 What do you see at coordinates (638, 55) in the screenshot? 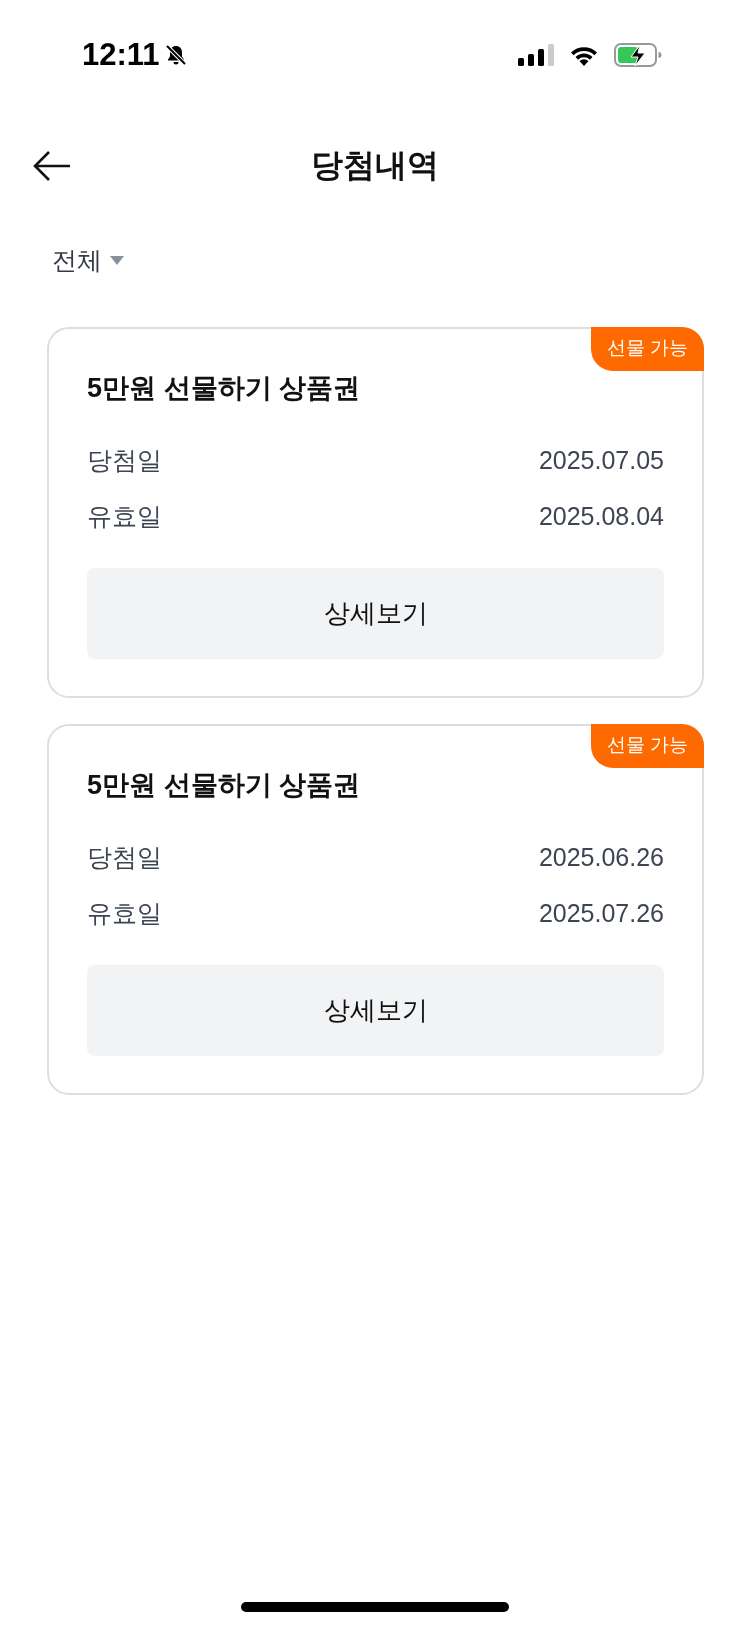
I see `battery-charging-icon` at bounding box center [638, 55].